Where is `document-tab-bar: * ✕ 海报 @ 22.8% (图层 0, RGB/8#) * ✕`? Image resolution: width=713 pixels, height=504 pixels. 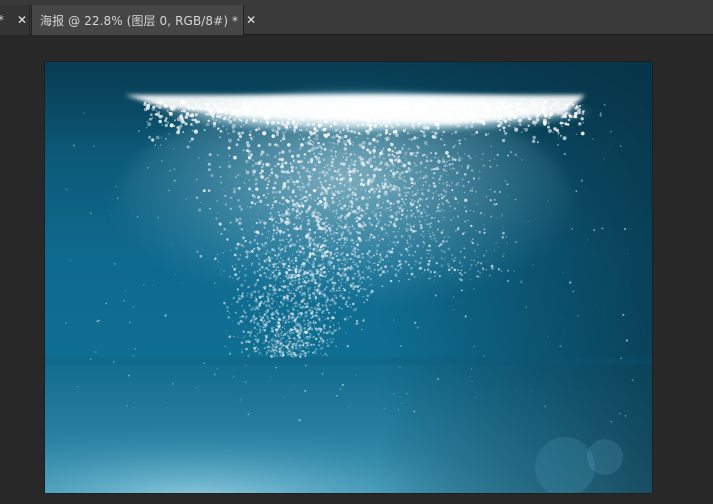
document-tab-bar: * ✕ 海报 @ 22.8% (图层 0, RGB/8#) * ✕ is located at coordinates (356, 17).